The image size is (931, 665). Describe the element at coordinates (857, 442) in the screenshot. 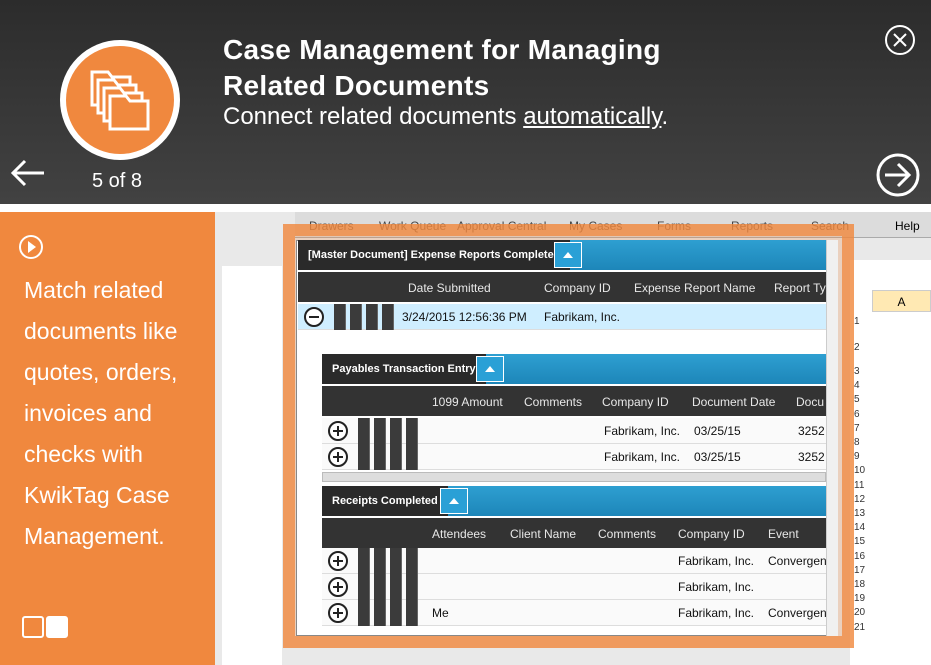

I see `grid-row-number: 8` at that location.